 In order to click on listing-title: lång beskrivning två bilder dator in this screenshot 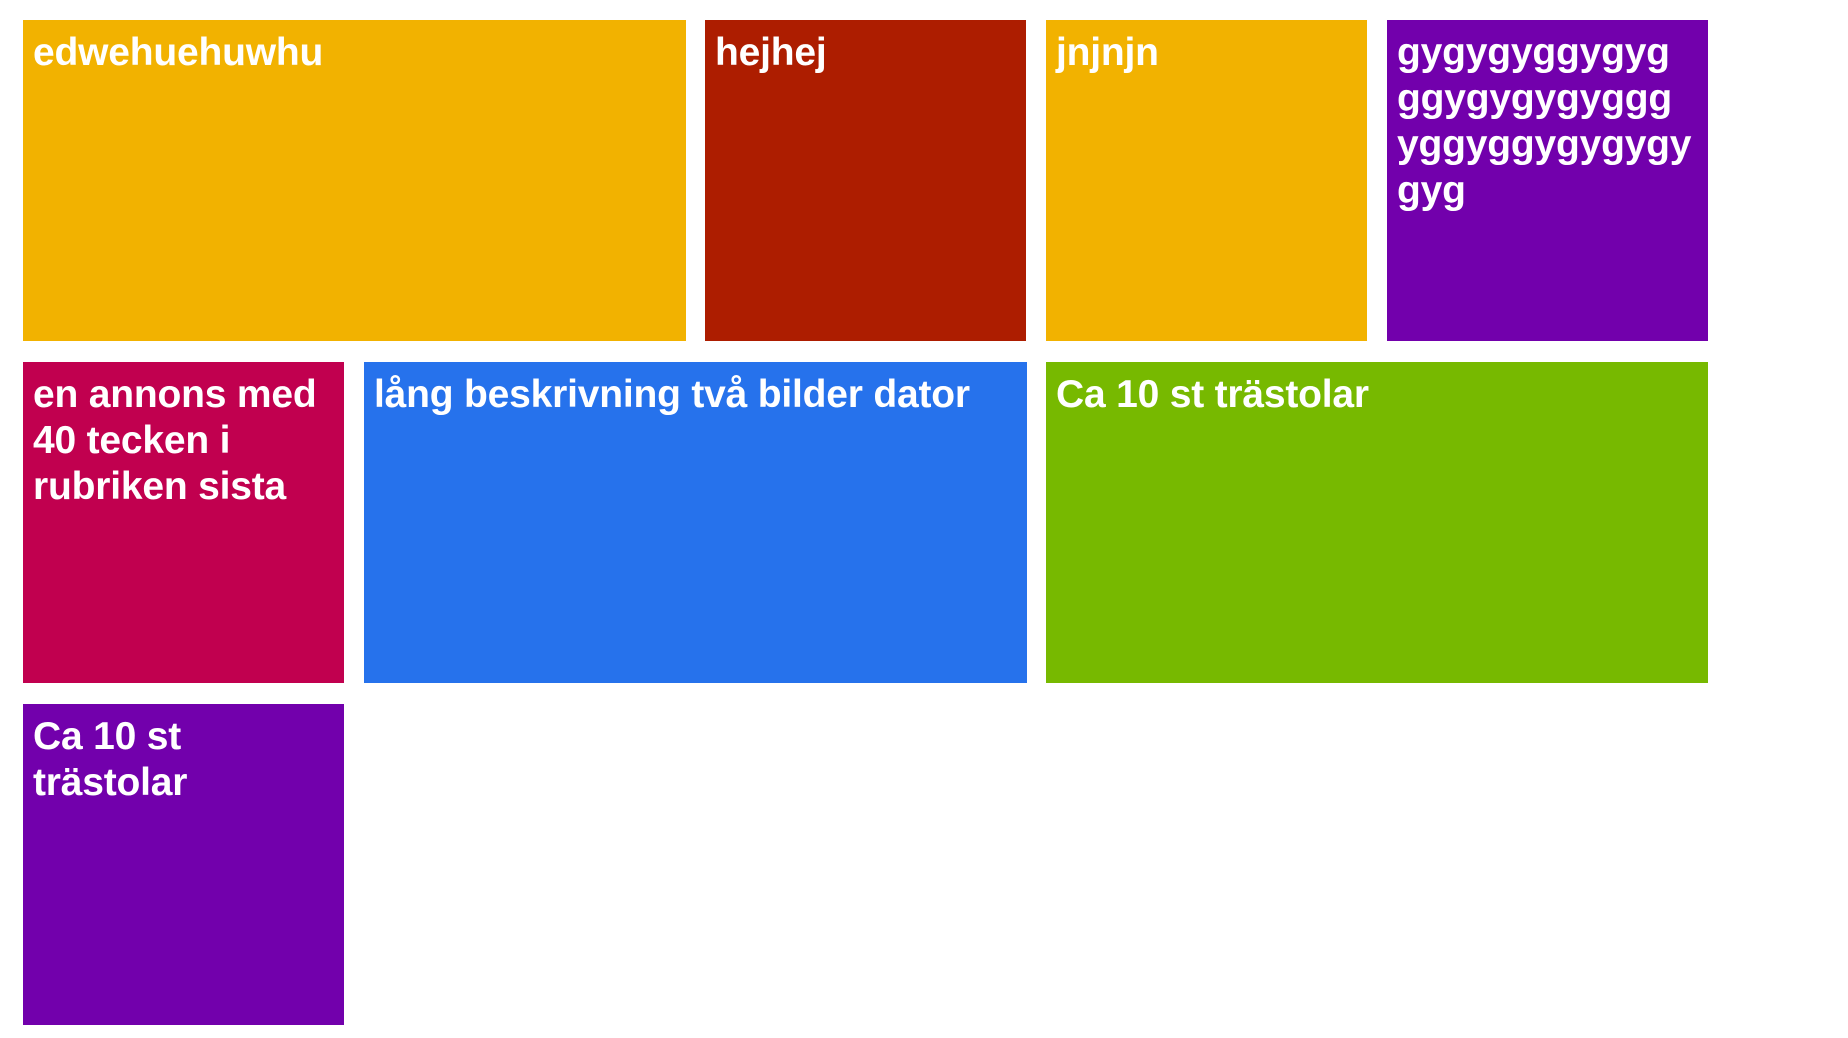, I will do `click(672, 394)`.